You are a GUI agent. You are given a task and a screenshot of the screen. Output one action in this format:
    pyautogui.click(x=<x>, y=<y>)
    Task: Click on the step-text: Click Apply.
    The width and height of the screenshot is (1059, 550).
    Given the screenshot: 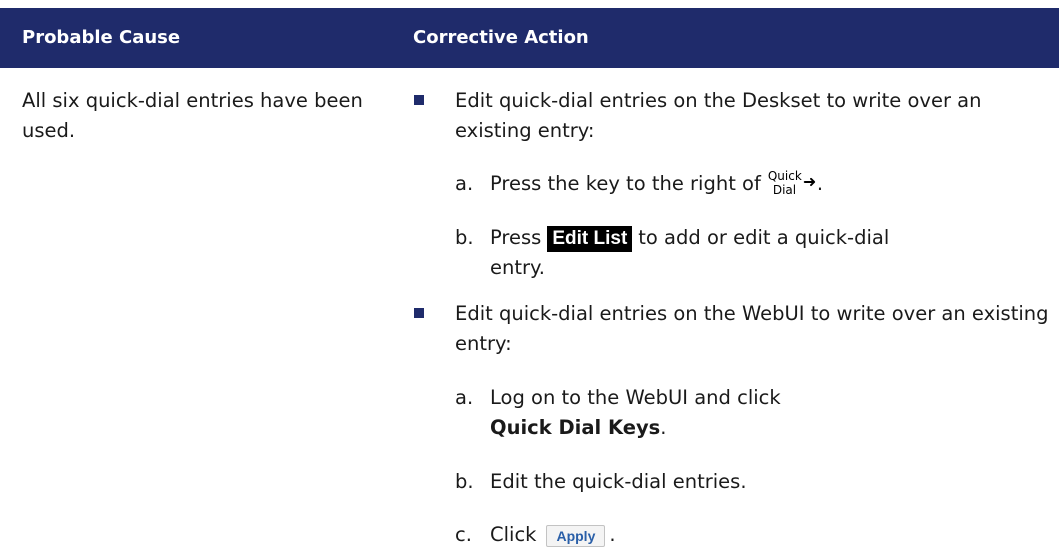 What is the action you would take?
    pyautogui.click(x=553, y=535)
    